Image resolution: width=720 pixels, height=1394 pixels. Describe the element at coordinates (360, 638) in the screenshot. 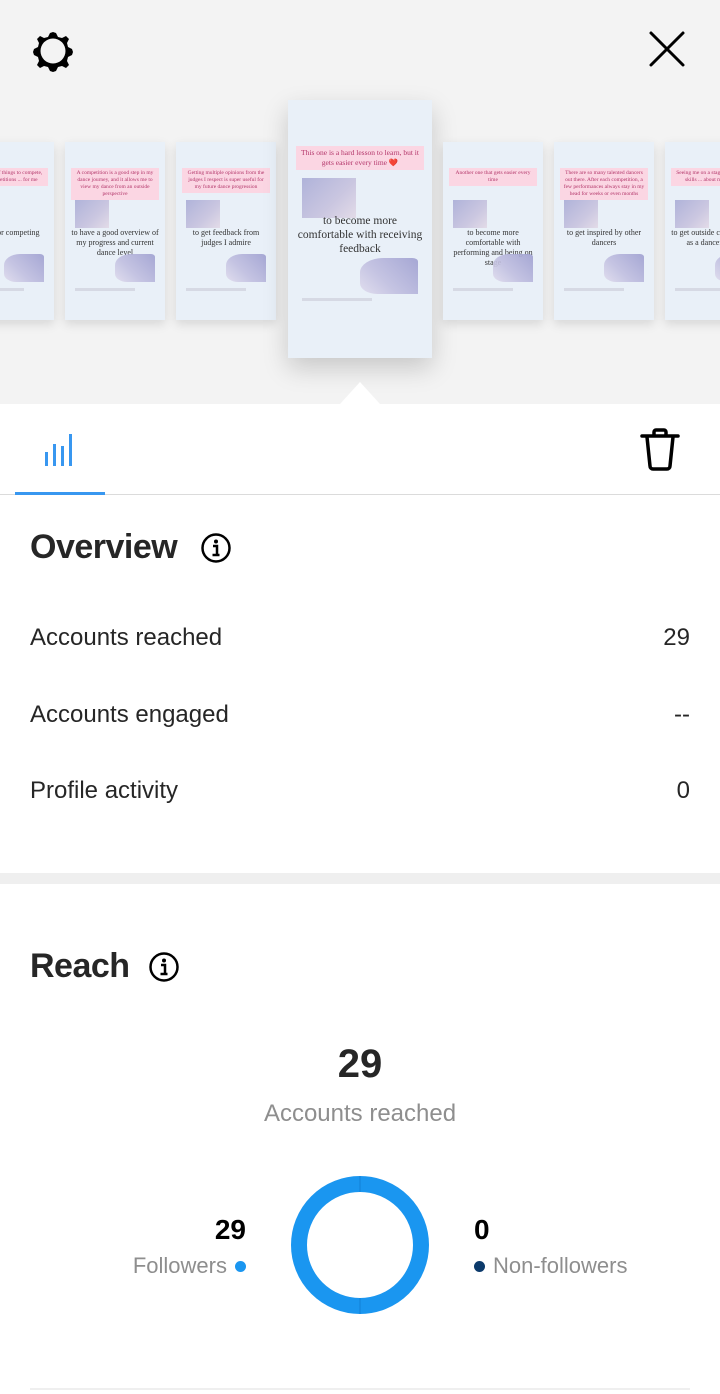

I see `overview-row-accounts-reached: Accounts reached 29` at that location.